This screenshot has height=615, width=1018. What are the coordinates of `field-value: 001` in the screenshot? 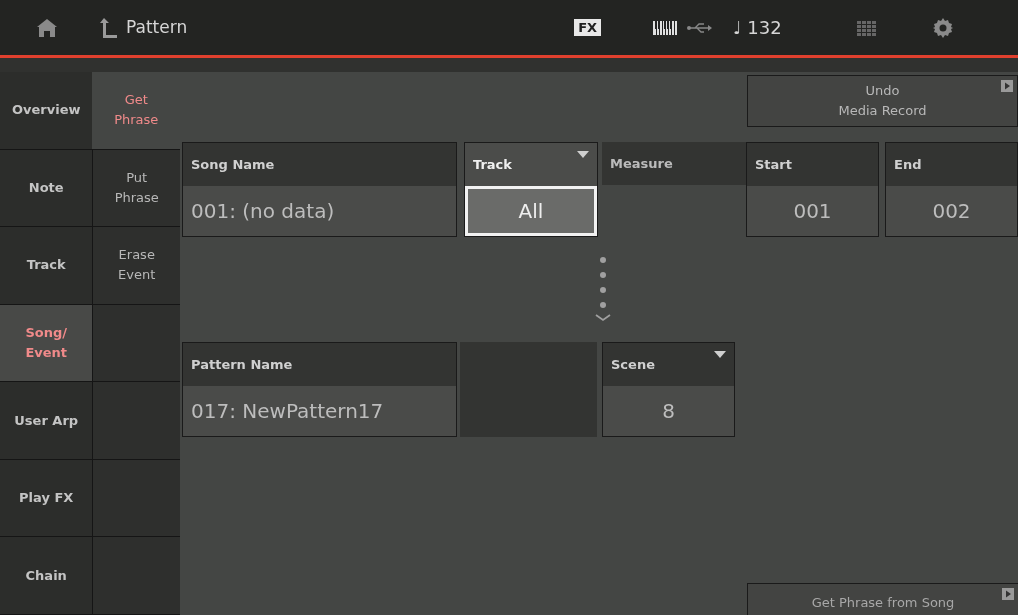 It's located at (812, 211).